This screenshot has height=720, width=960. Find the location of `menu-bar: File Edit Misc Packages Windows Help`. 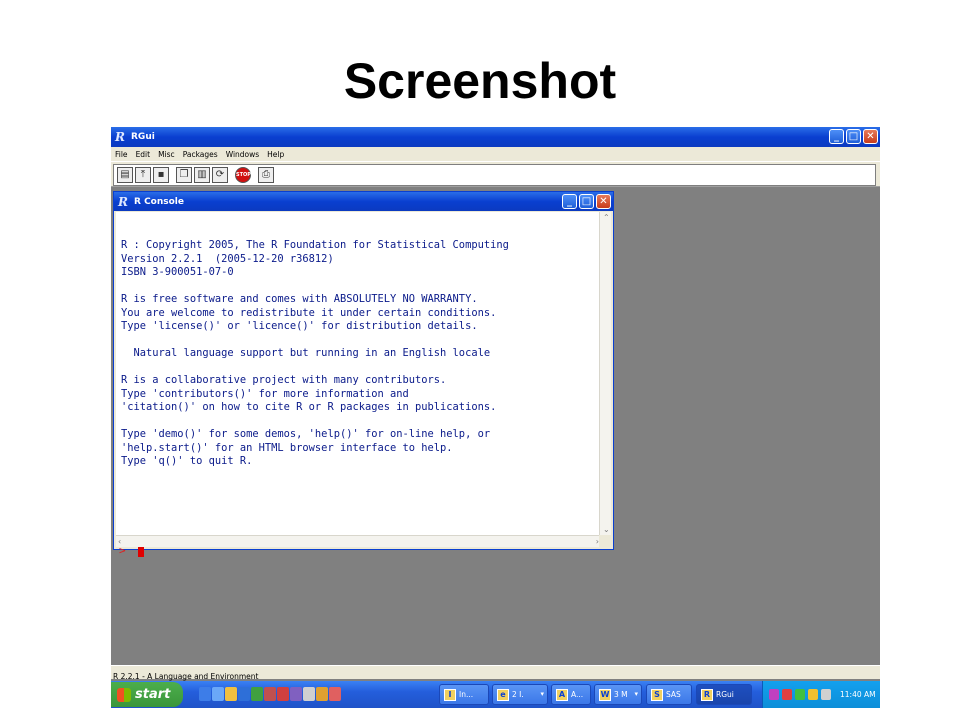

menu-bar: File Edit Misc Packages Windows Help is located at coordinates (495, 154).